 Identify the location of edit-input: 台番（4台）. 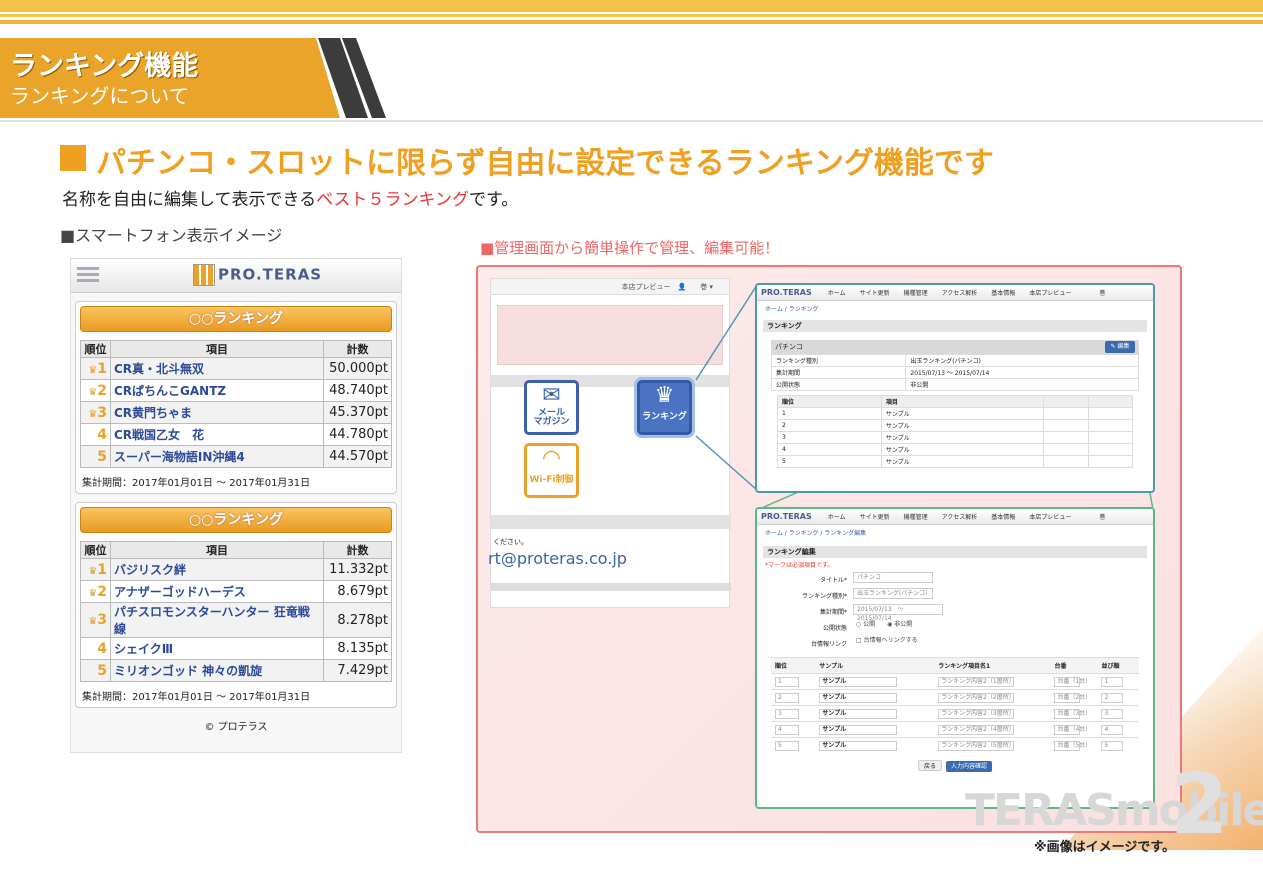
(1072, 729).